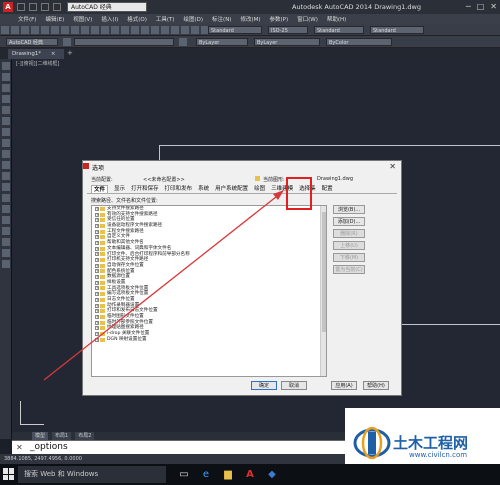 This screenshot has width=500, height=485. What do you see at coordinates (55, 30) in the screenshot?
I see `cut-icon` at bounding box center [55, 30].